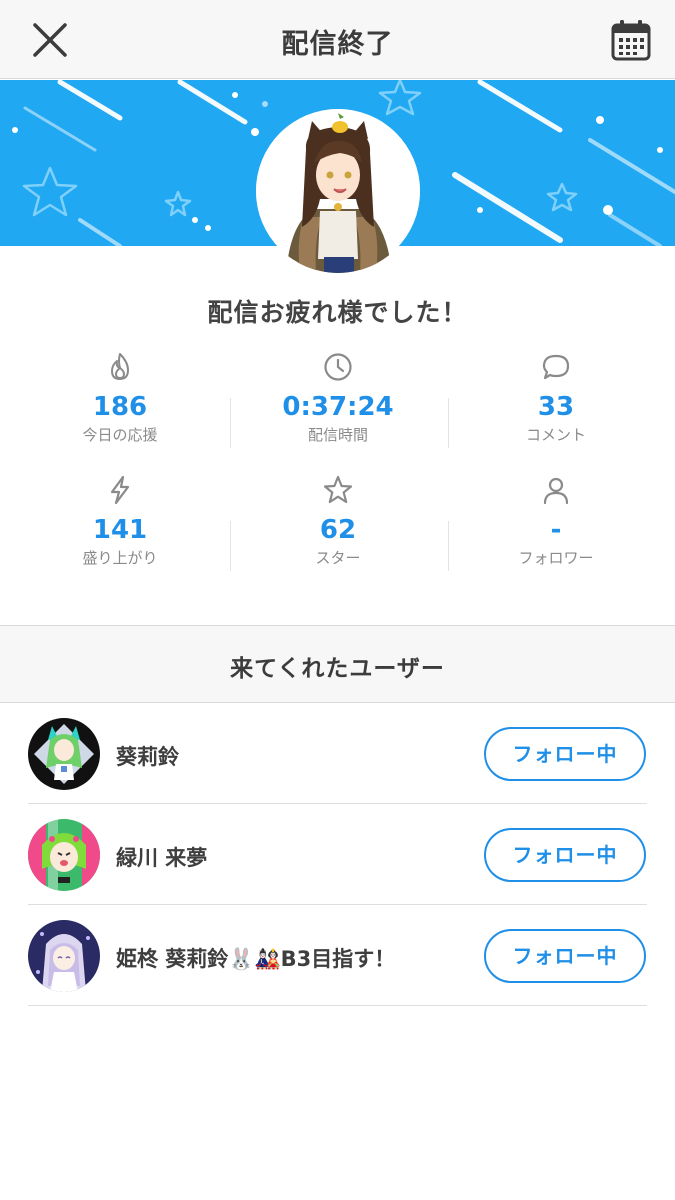 The width and height of the screenshot is (675, 1200). What do you see at coordinates (256, 959) in the screenshot?
I see `user-name: 姫柊 葵莉鈴🐰🎎B3目指す！` at bounding box center [256, 959].